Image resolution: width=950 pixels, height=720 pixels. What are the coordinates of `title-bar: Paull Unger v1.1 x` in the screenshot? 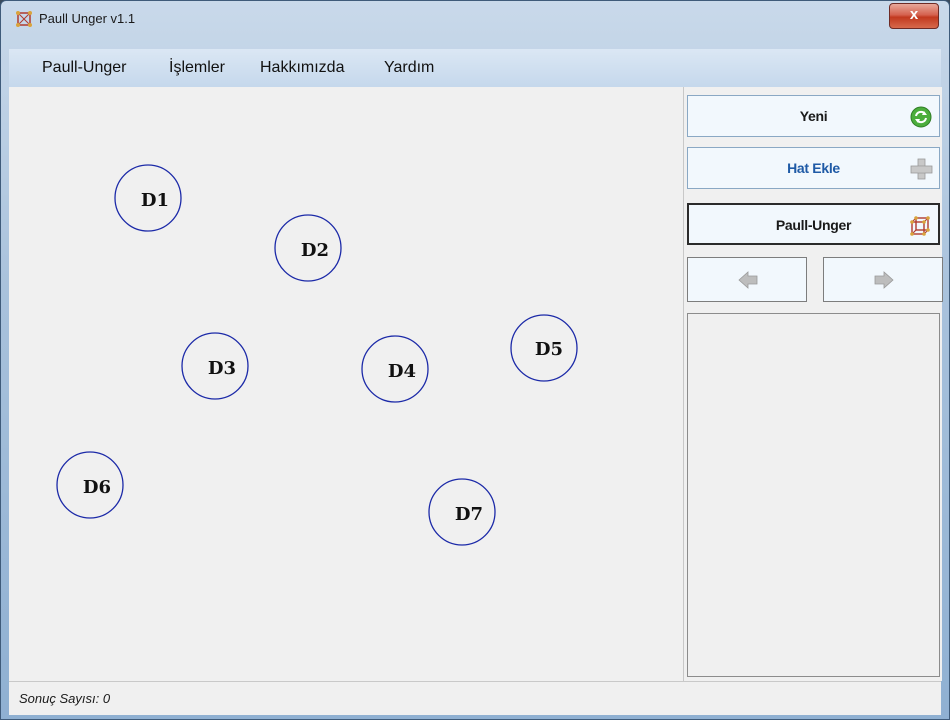 It's located at (475, 21).